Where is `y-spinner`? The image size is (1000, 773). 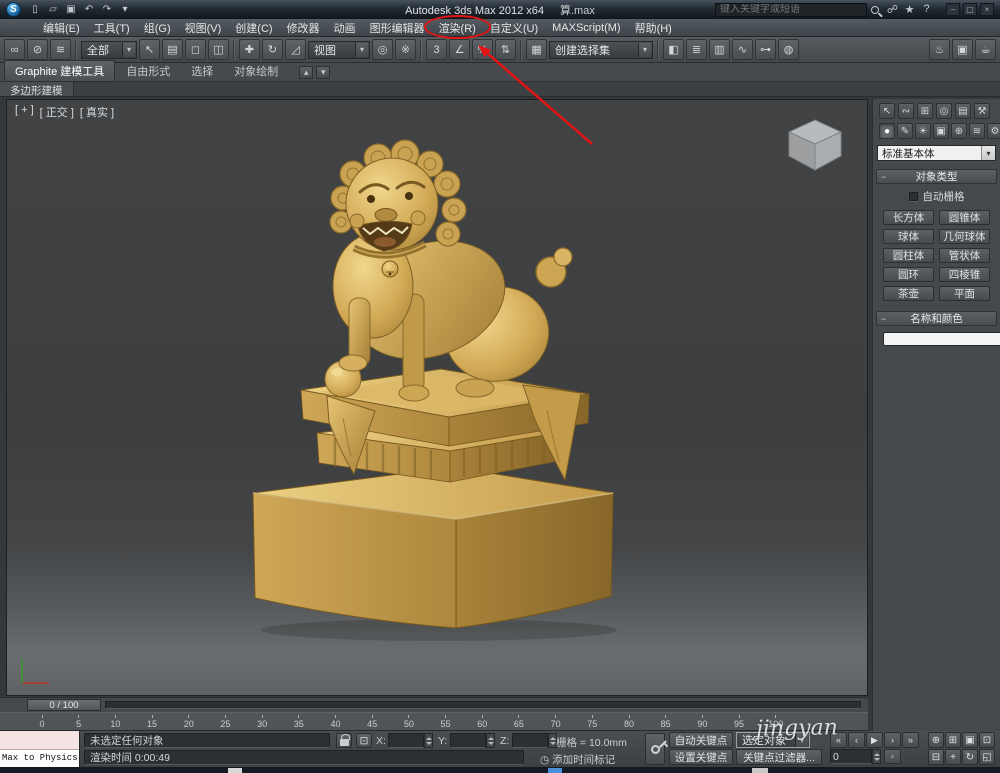
y-spinner is located at coordinates (490, 740).